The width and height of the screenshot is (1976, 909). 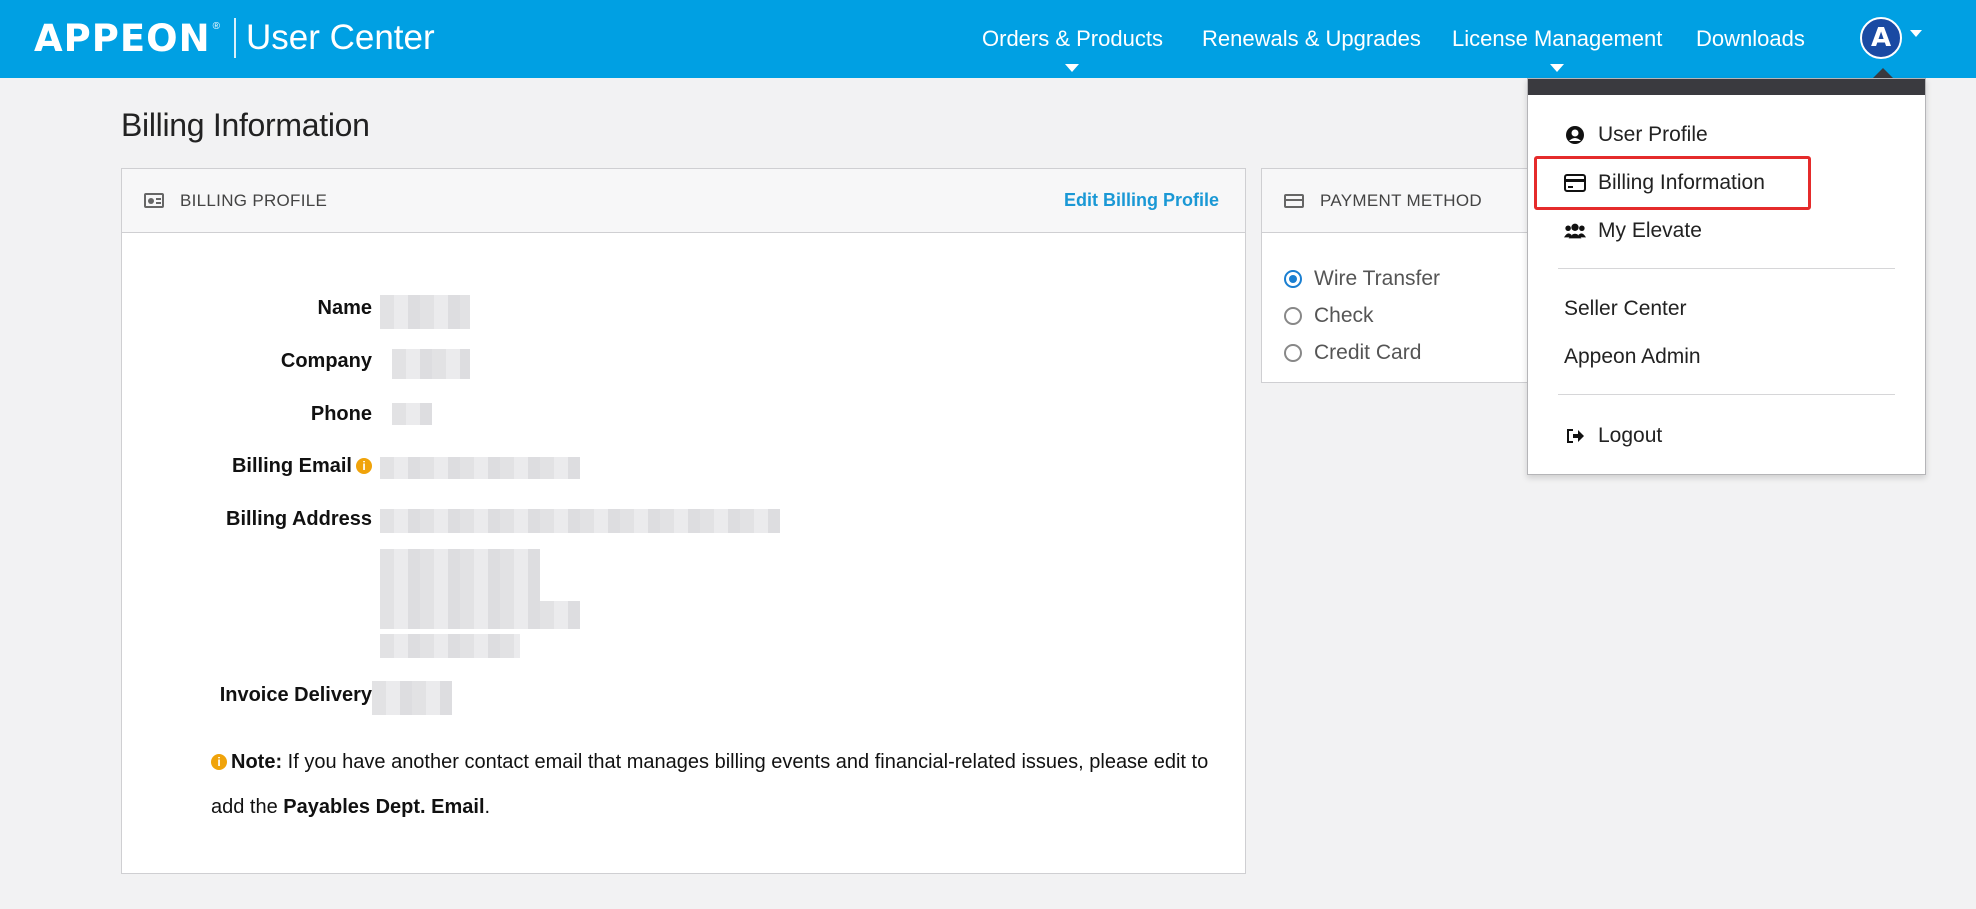 What do you see at coordinates (1883, 73) in the screenshot?
I see `dropdown-pointer` at bounding box center [1883, 73].